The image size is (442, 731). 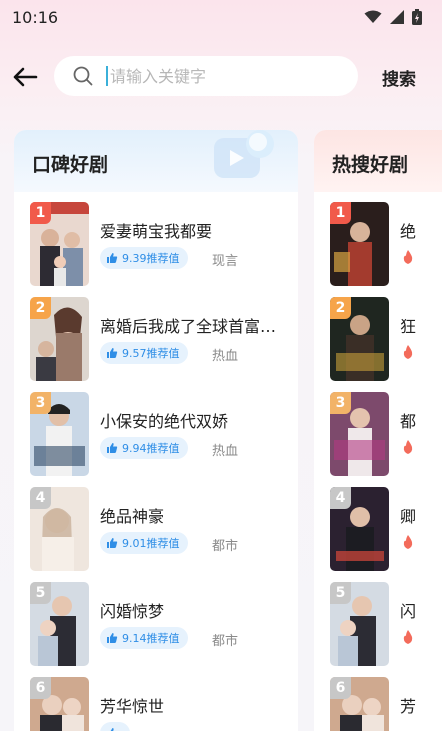 What do you see at coordinates (373, 16) in the screenshot?
I see `wifi-icon` at bounding box center [373, 16].